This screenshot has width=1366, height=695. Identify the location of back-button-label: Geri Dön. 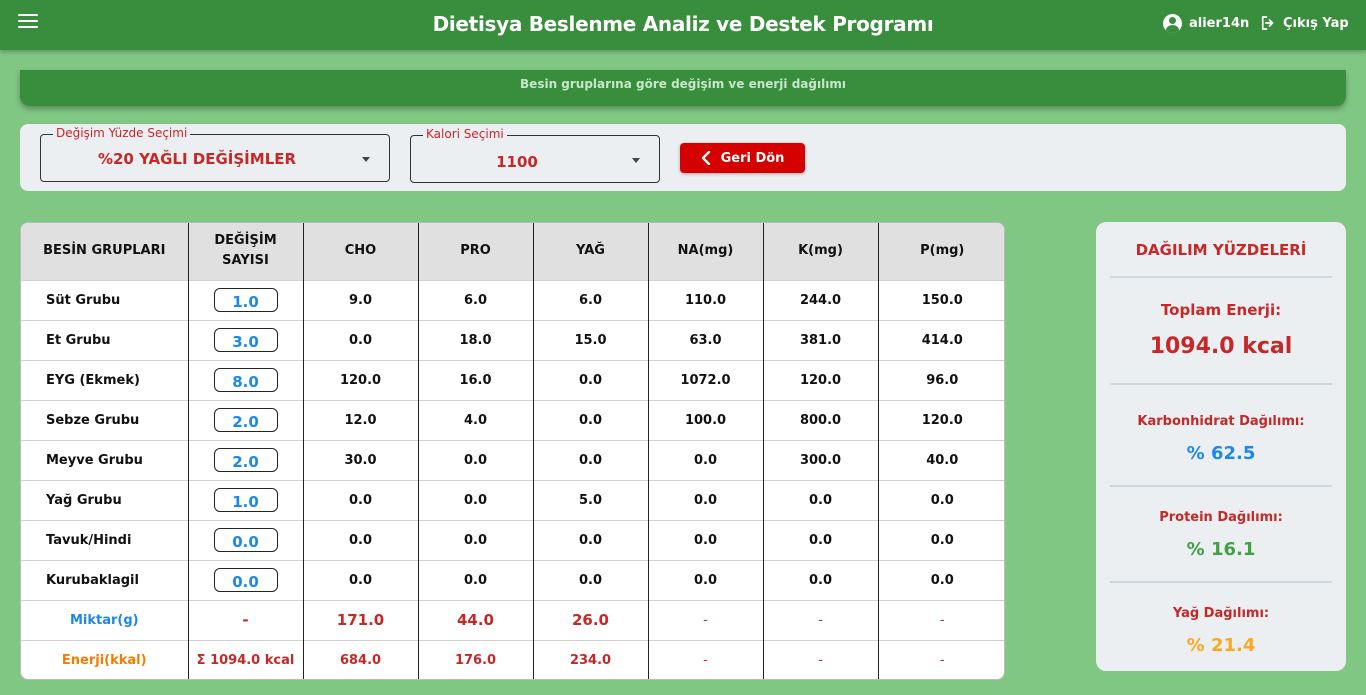
(752, 158).